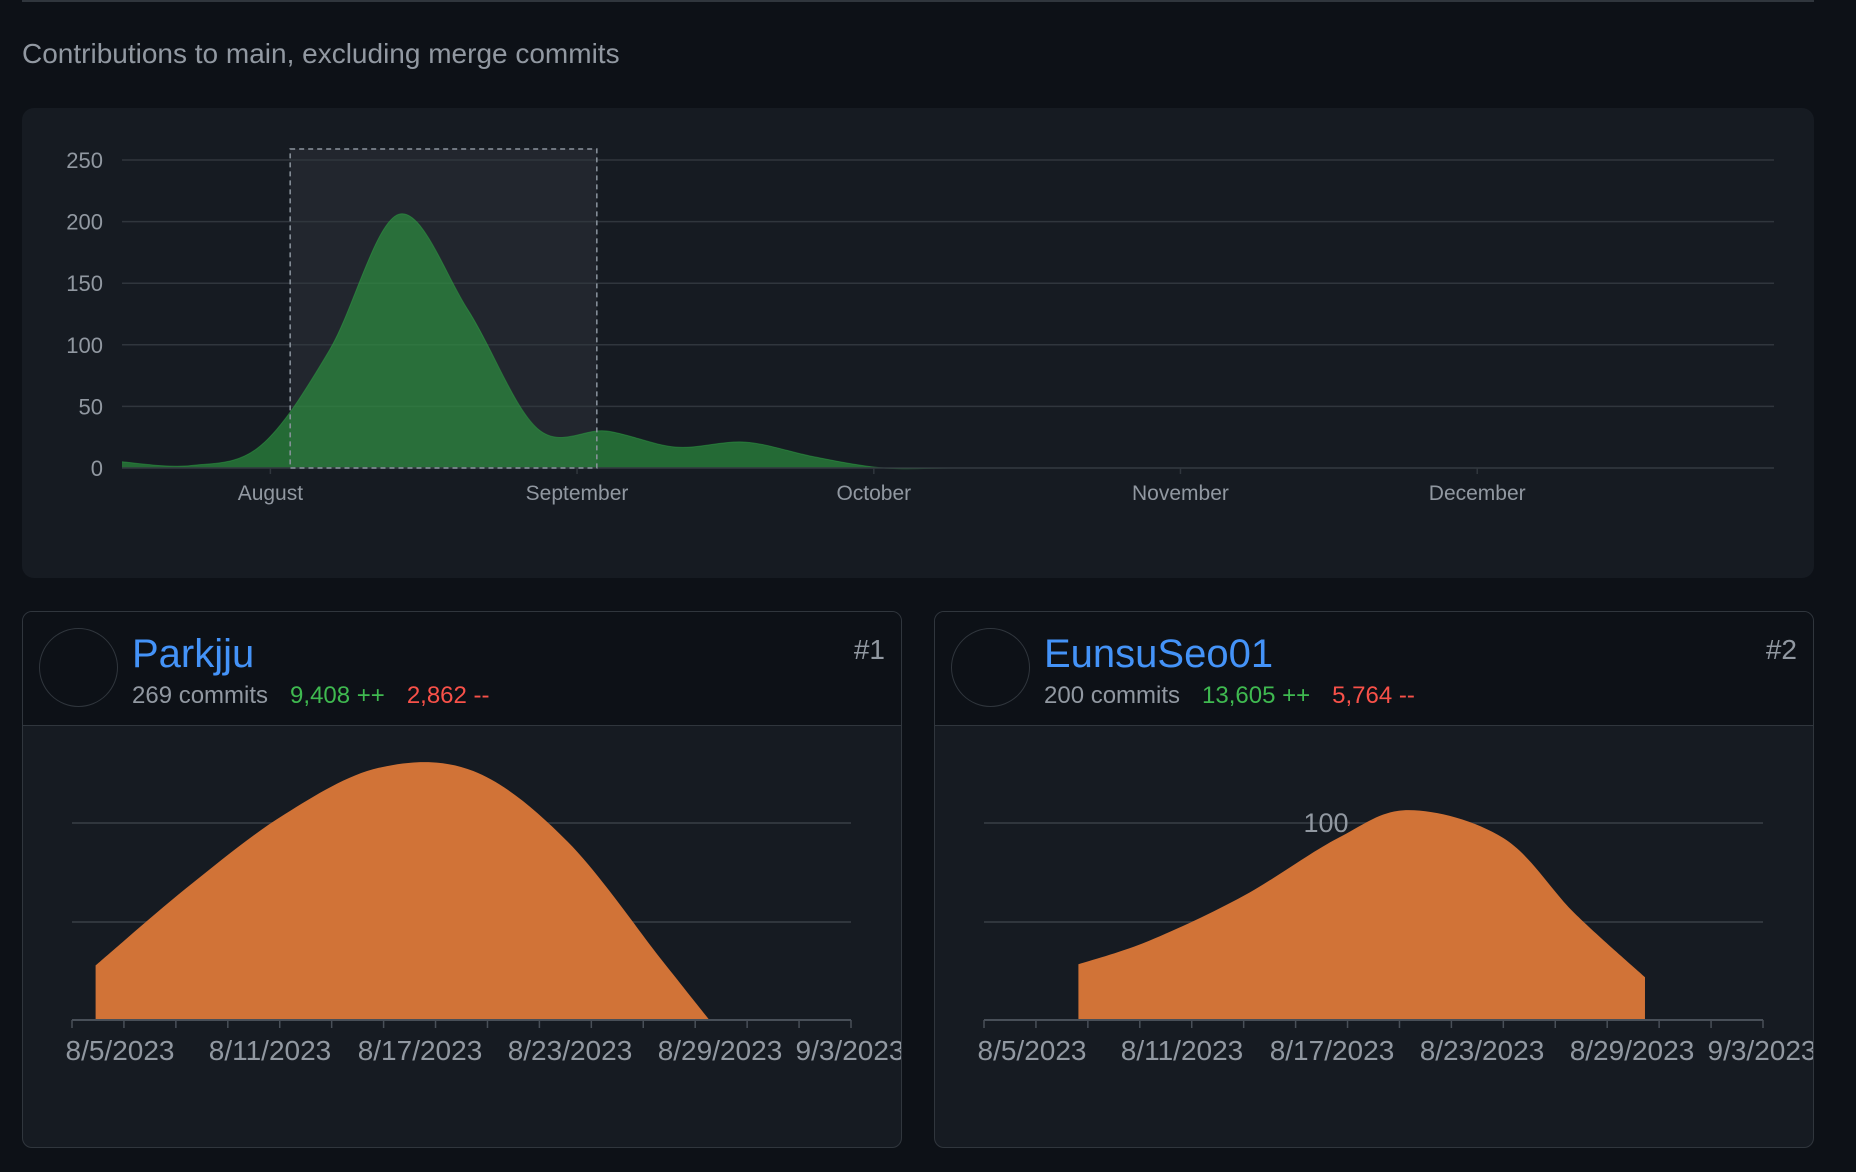 The height and width of the screenshot is (1172, 1856). What do you see at coordinates (84, 160) in the screenshot?
I see `y-tick-label: 250` at bounding box center [84, 160].